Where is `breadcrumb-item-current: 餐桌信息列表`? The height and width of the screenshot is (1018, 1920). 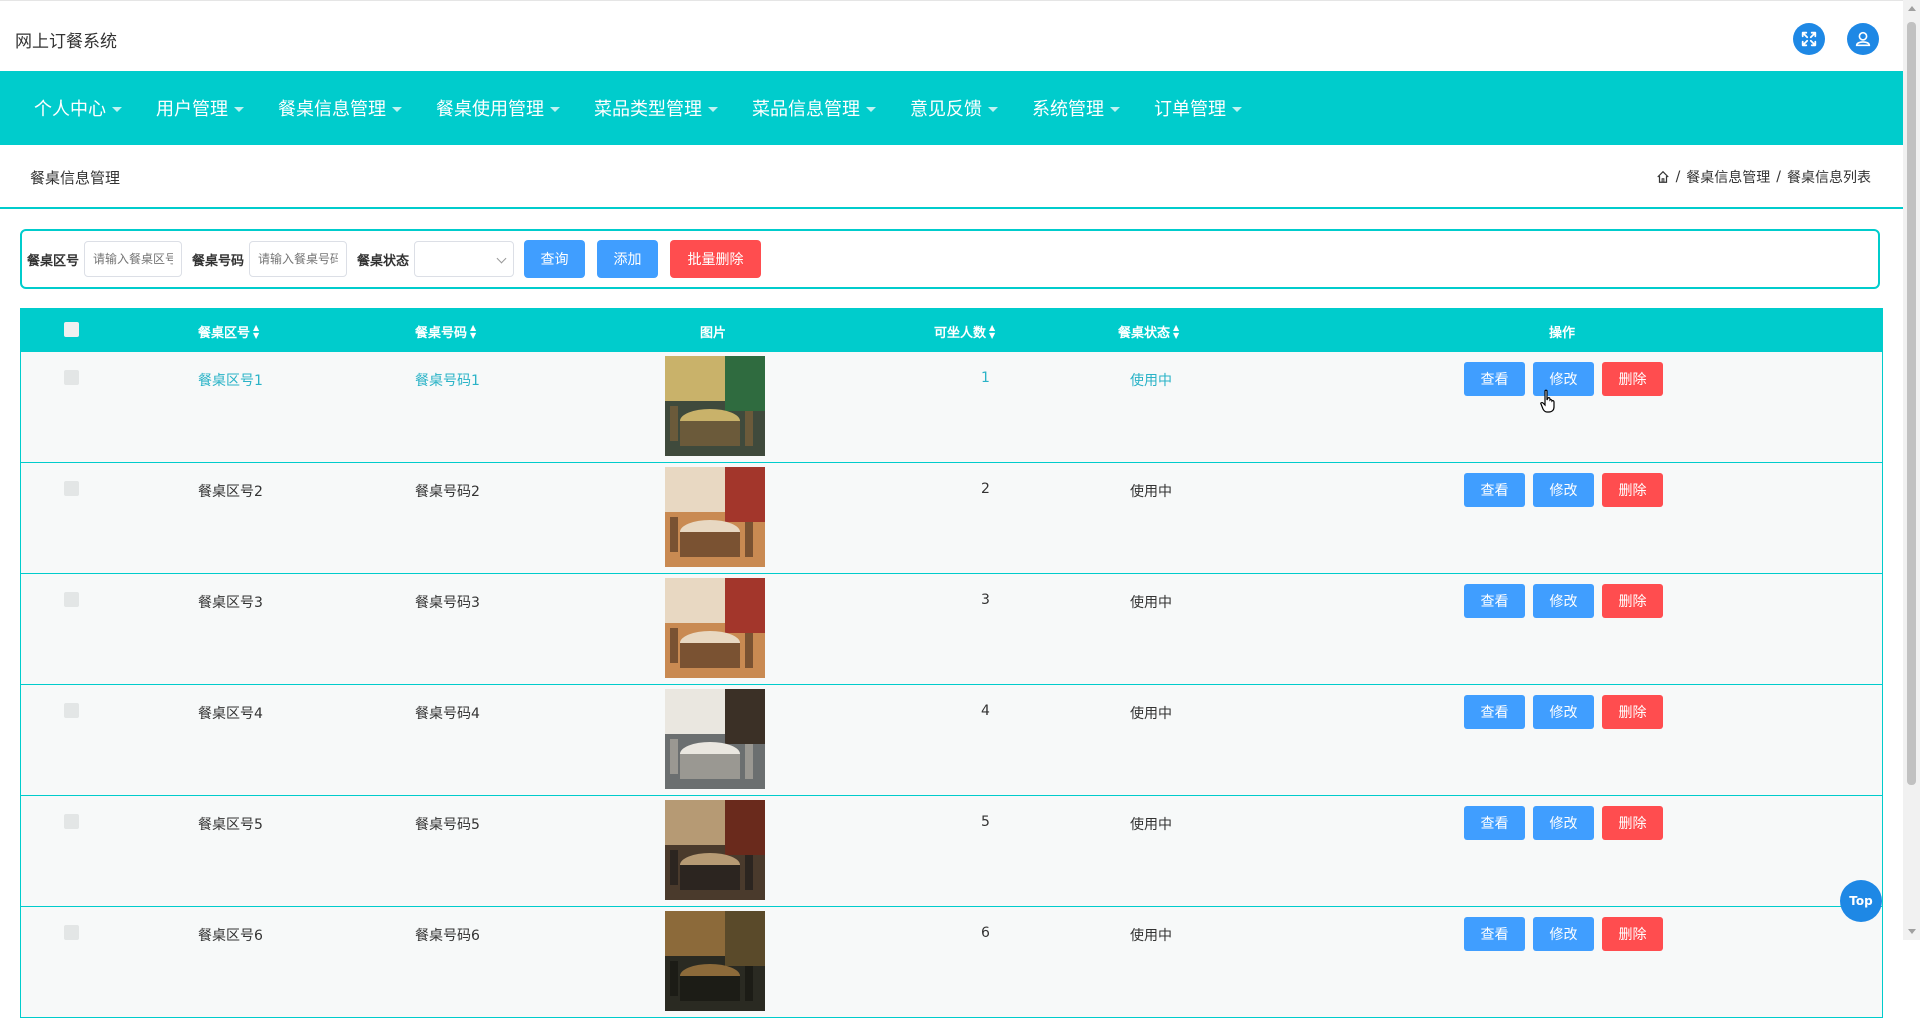
breadcrumb-item-current: 餐桌信息列表 is located at coordinates (1829, 178).